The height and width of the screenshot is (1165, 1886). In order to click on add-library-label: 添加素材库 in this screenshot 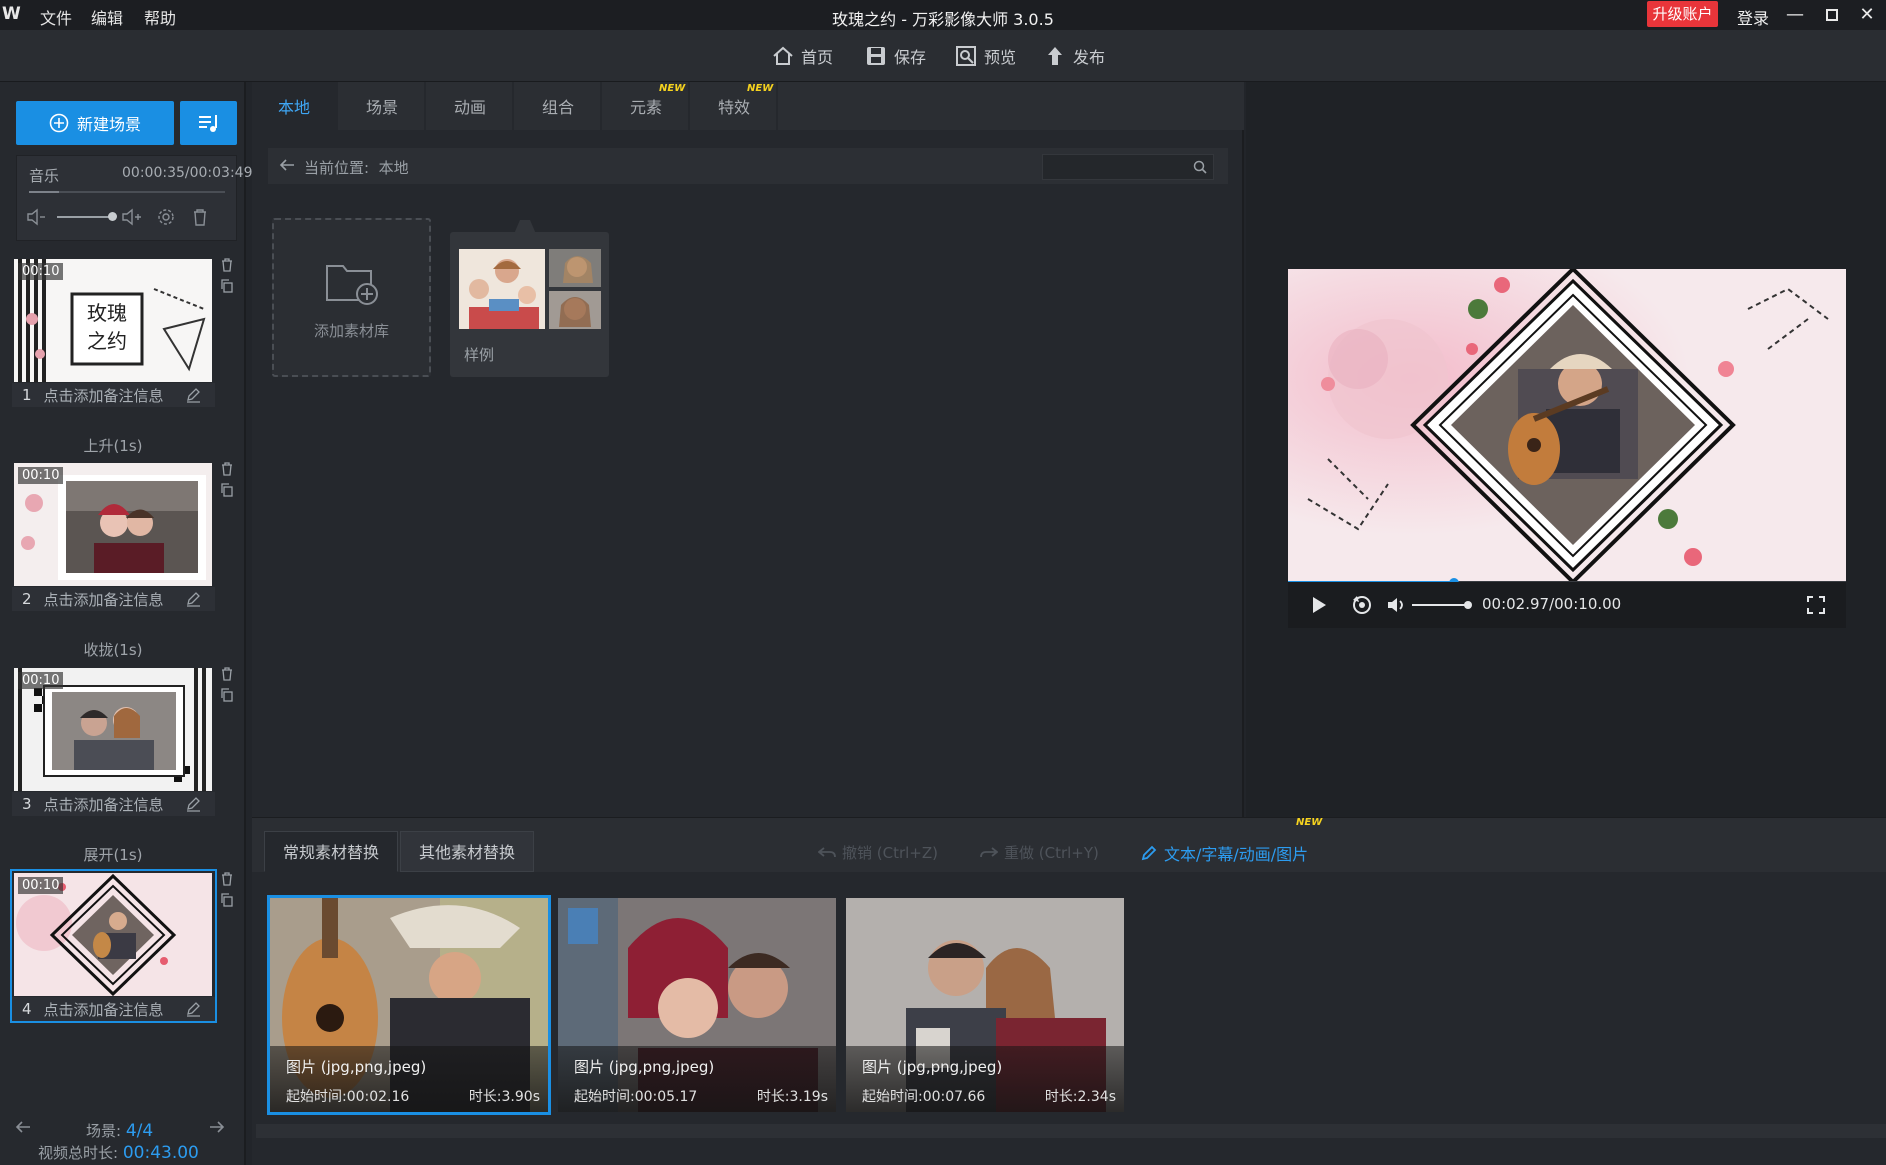, I will do `click(351, 331)`.